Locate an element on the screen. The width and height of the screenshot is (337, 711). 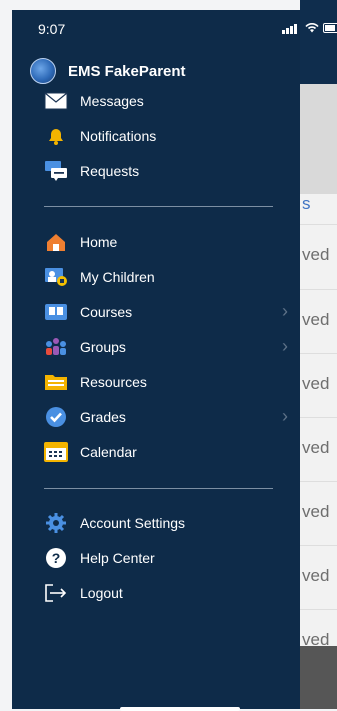
menu-item-label: Account Settings is located at coordinates (133, 523).